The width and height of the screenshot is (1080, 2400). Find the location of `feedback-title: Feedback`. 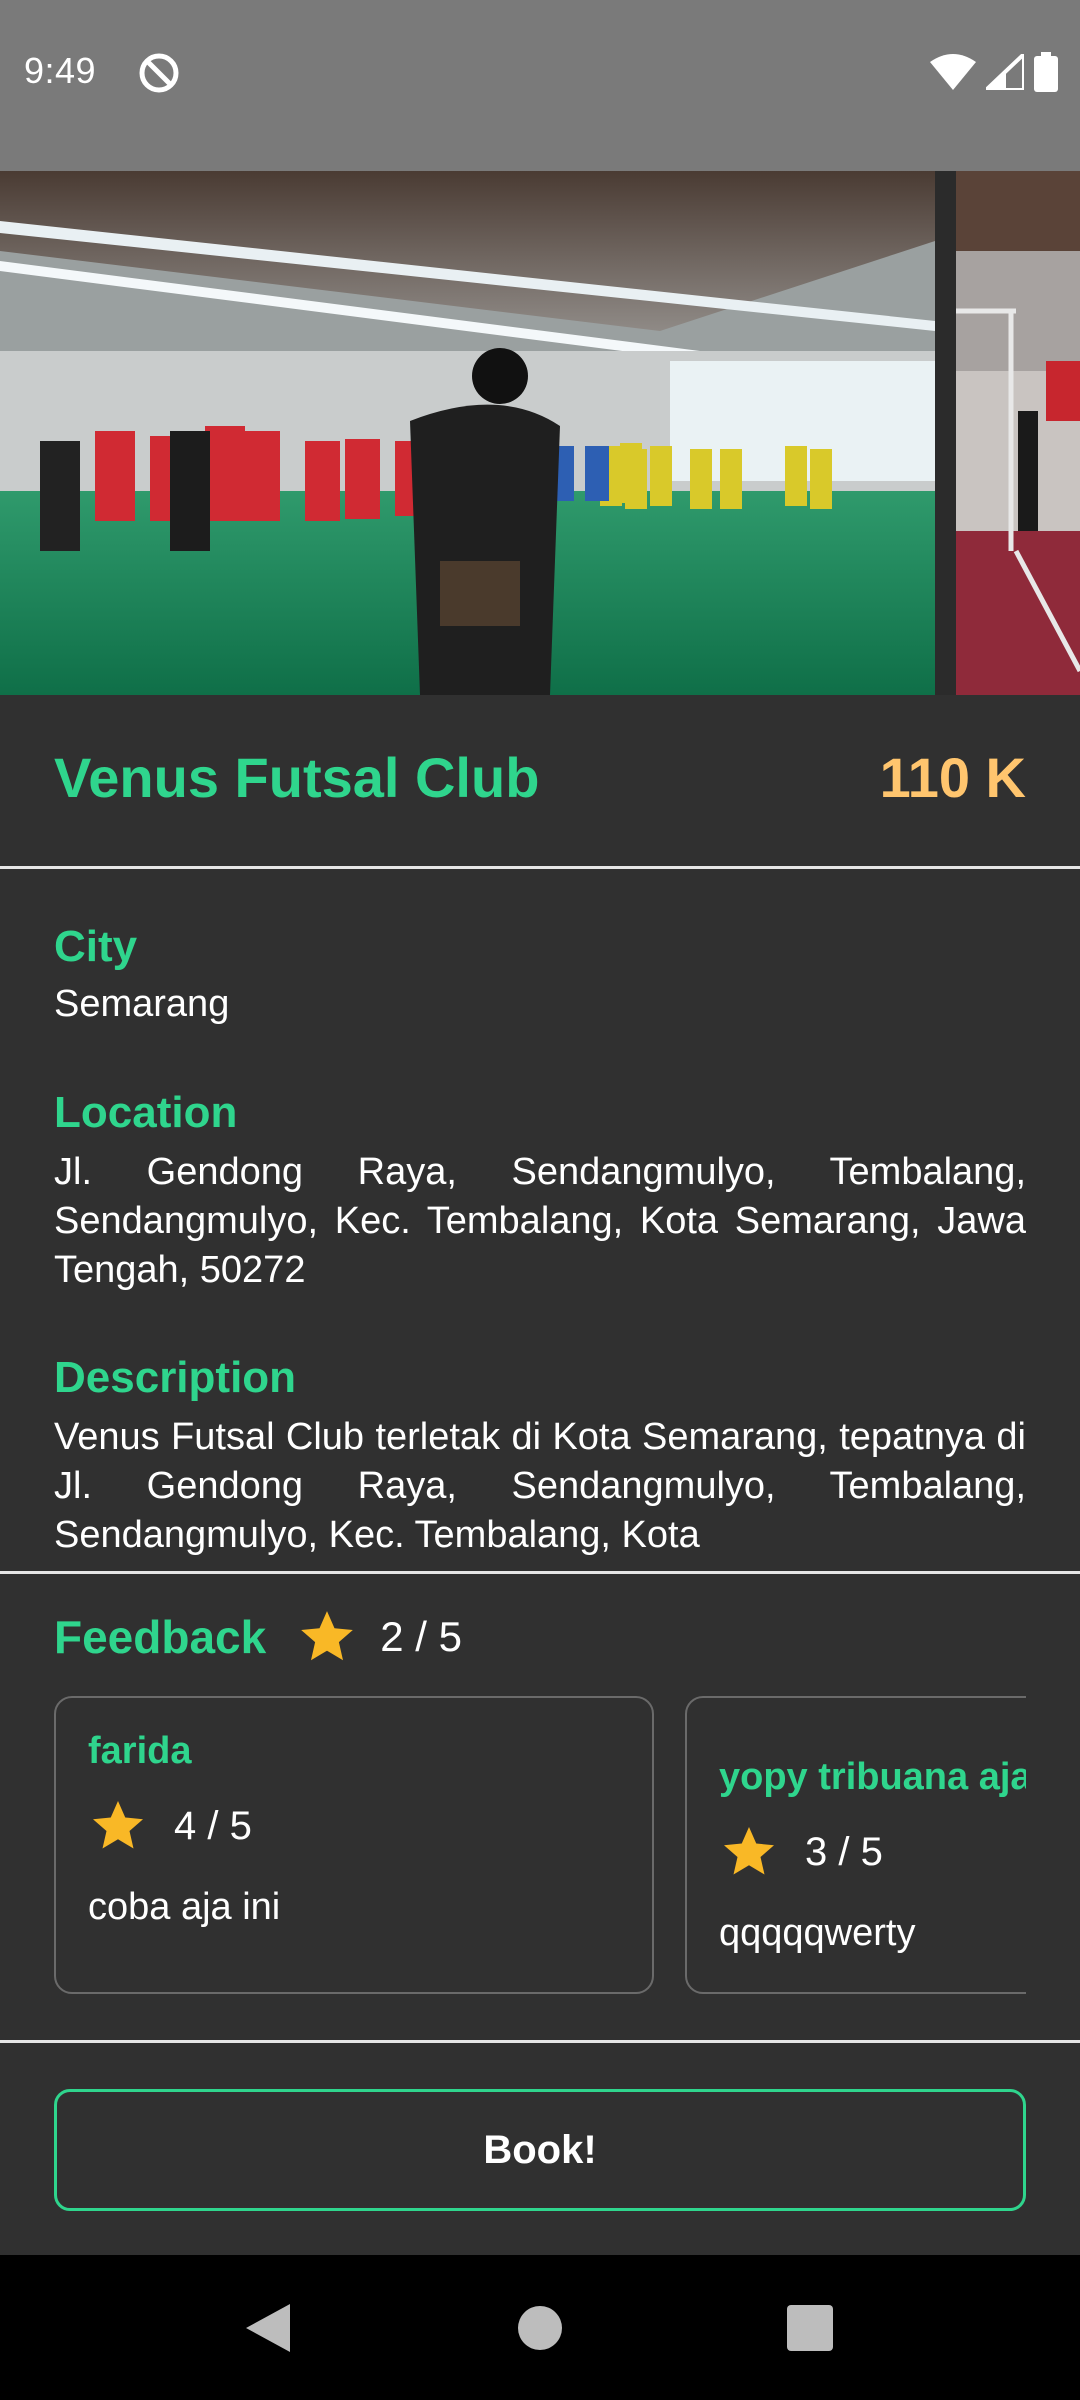

feedback-title: Feedback is located at coordinates (160, 1637).